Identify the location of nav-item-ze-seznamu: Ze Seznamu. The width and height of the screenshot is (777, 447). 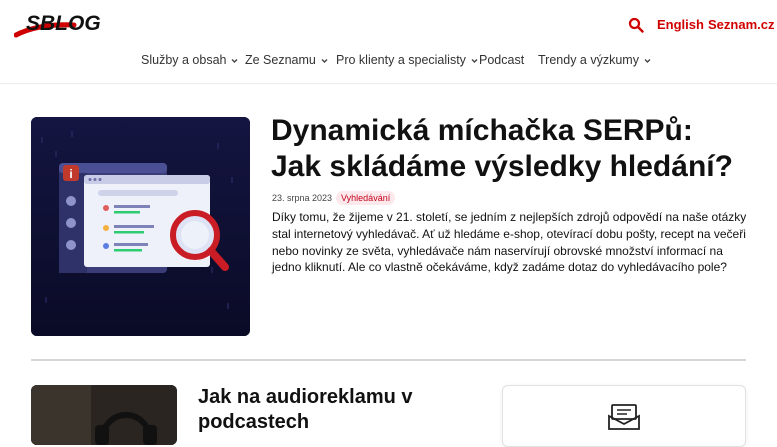
(287, 60).